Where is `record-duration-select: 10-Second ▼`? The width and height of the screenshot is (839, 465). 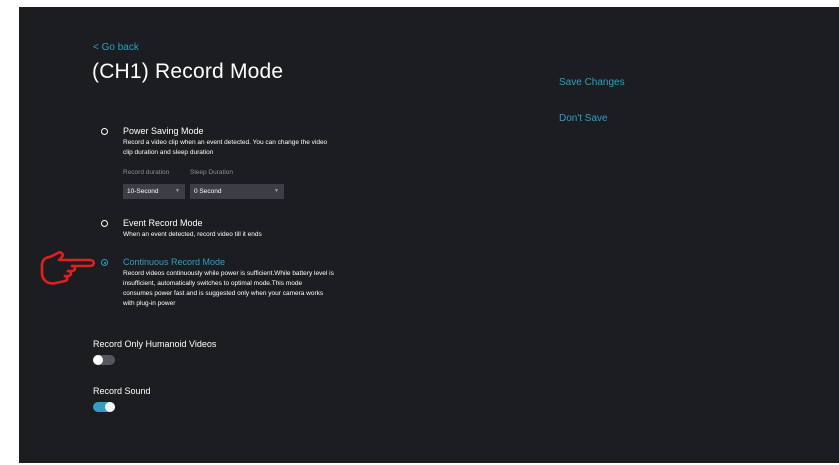 record-duration-select: 10-Second ▼ is located at coordinates (154, 191).